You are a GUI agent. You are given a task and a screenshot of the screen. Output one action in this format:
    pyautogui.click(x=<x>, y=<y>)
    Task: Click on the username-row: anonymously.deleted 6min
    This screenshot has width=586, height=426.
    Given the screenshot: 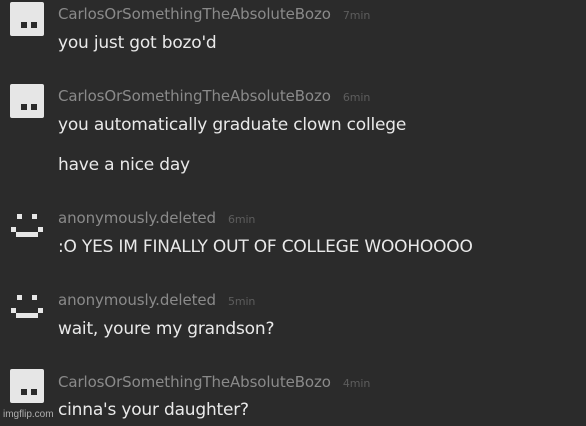 What is the action you would take?
    pyautogui.click(x=156, y=218)
    